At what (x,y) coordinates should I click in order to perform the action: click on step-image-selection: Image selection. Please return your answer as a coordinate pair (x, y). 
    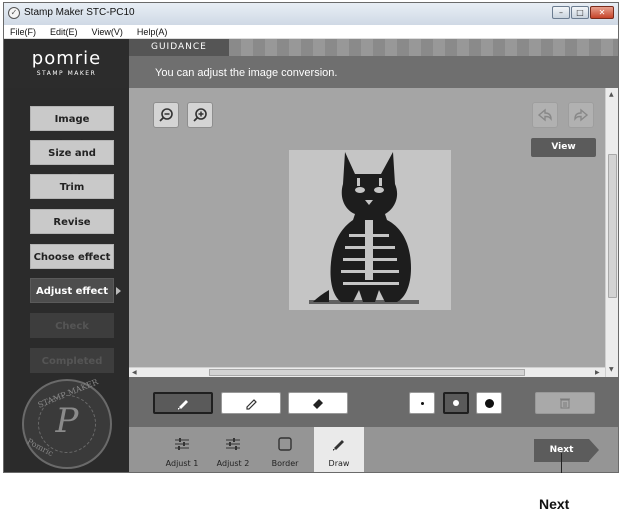
    Looking at the image, I should click on (72, 128).